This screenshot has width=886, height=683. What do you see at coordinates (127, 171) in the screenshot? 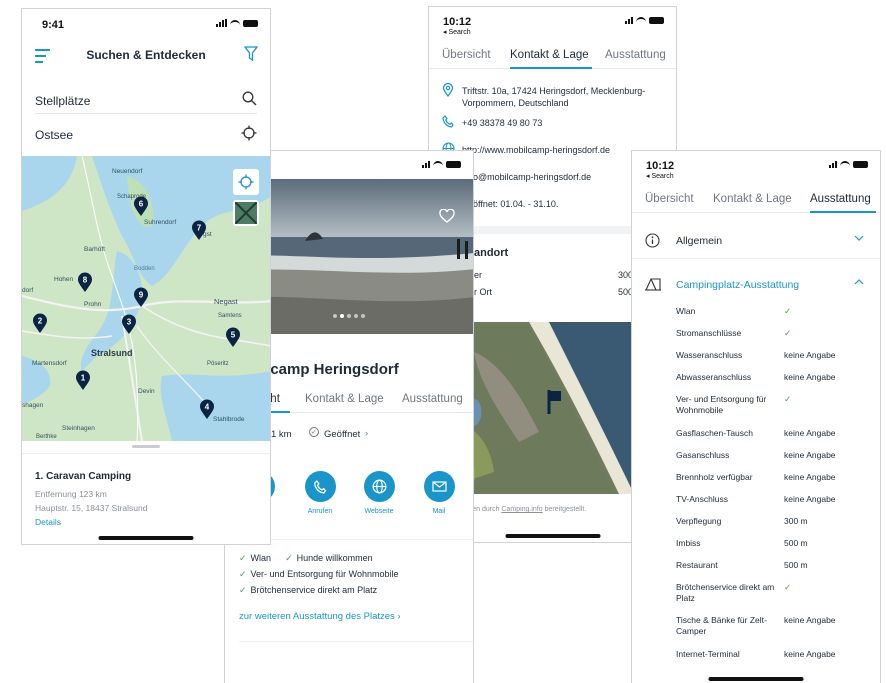
I see `map-label: Neuendorf` at bounding box center [127, 171].